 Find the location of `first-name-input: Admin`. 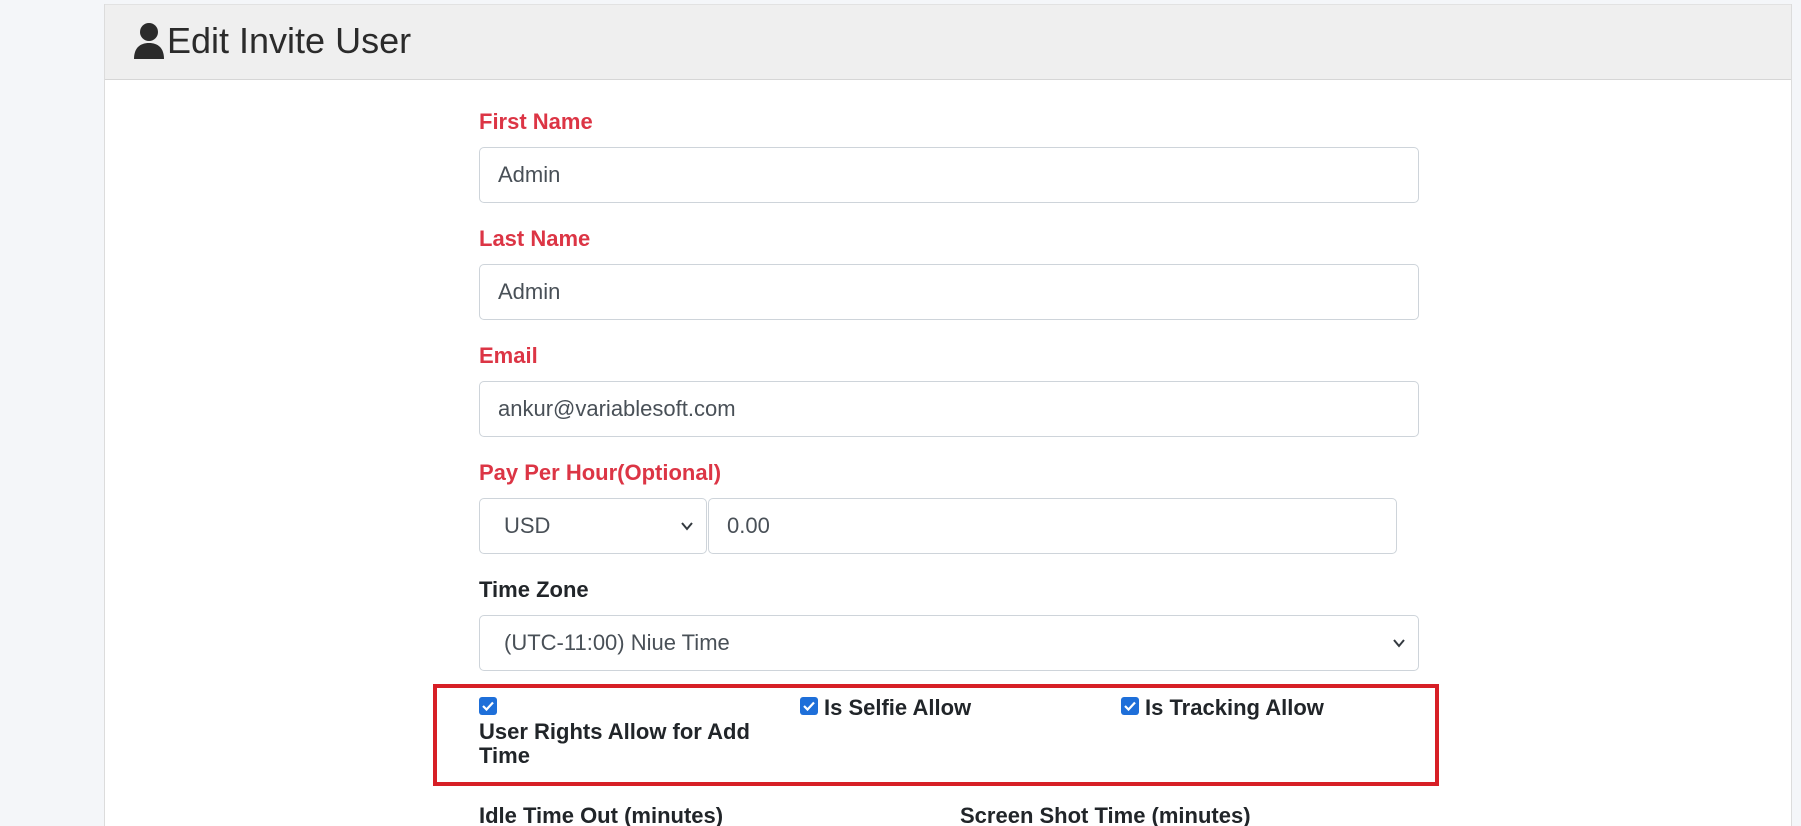

first-name-input: Admin is located at coordinates (949, 175).